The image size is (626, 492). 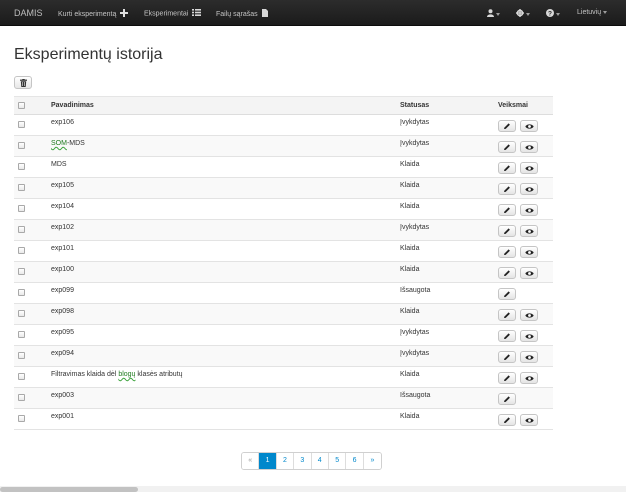 What do you see at coordinates (85, 374) in the screenshot?
I see `experiment-name-part: Filtravimas klaida dėl` at bounding box center [85, 374].